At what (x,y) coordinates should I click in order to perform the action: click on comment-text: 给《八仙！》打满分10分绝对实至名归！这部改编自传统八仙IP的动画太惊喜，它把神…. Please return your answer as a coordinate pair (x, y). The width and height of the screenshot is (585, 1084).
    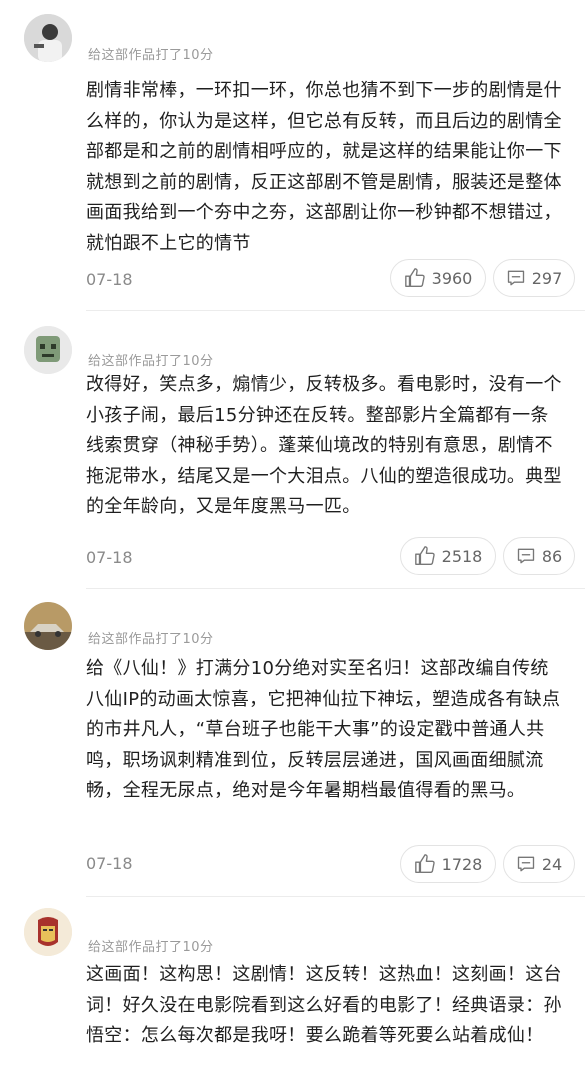
    Looking at the image, I should click on (323, 729).